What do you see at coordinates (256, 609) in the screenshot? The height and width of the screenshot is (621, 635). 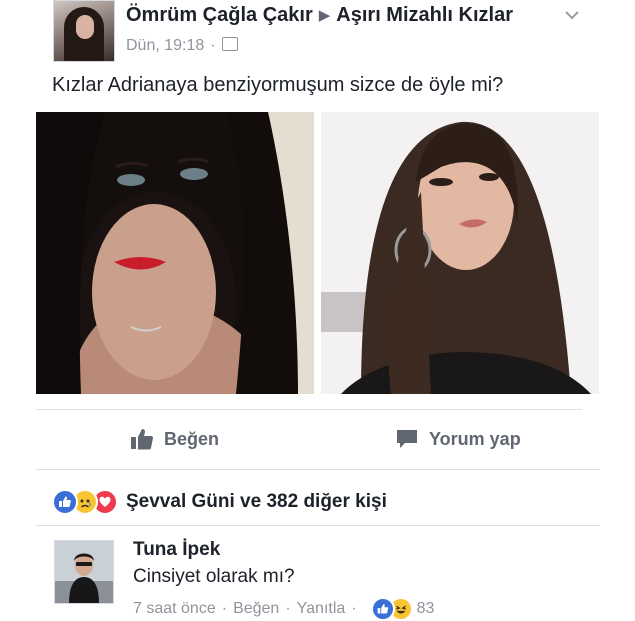 I see `comment-like-link: Beğen` at bounding box center [256, 609].